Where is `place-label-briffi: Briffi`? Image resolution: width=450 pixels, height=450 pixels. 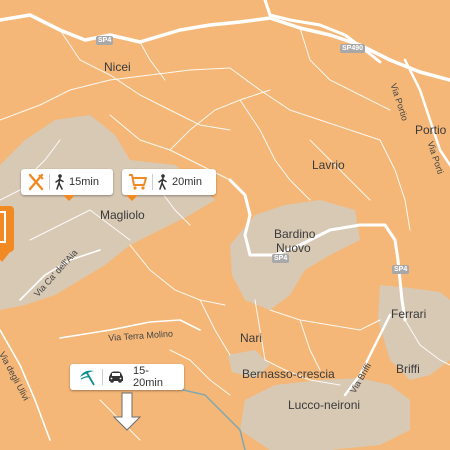 place-label-briffi: Briffi is located at coordinates (408, 369).